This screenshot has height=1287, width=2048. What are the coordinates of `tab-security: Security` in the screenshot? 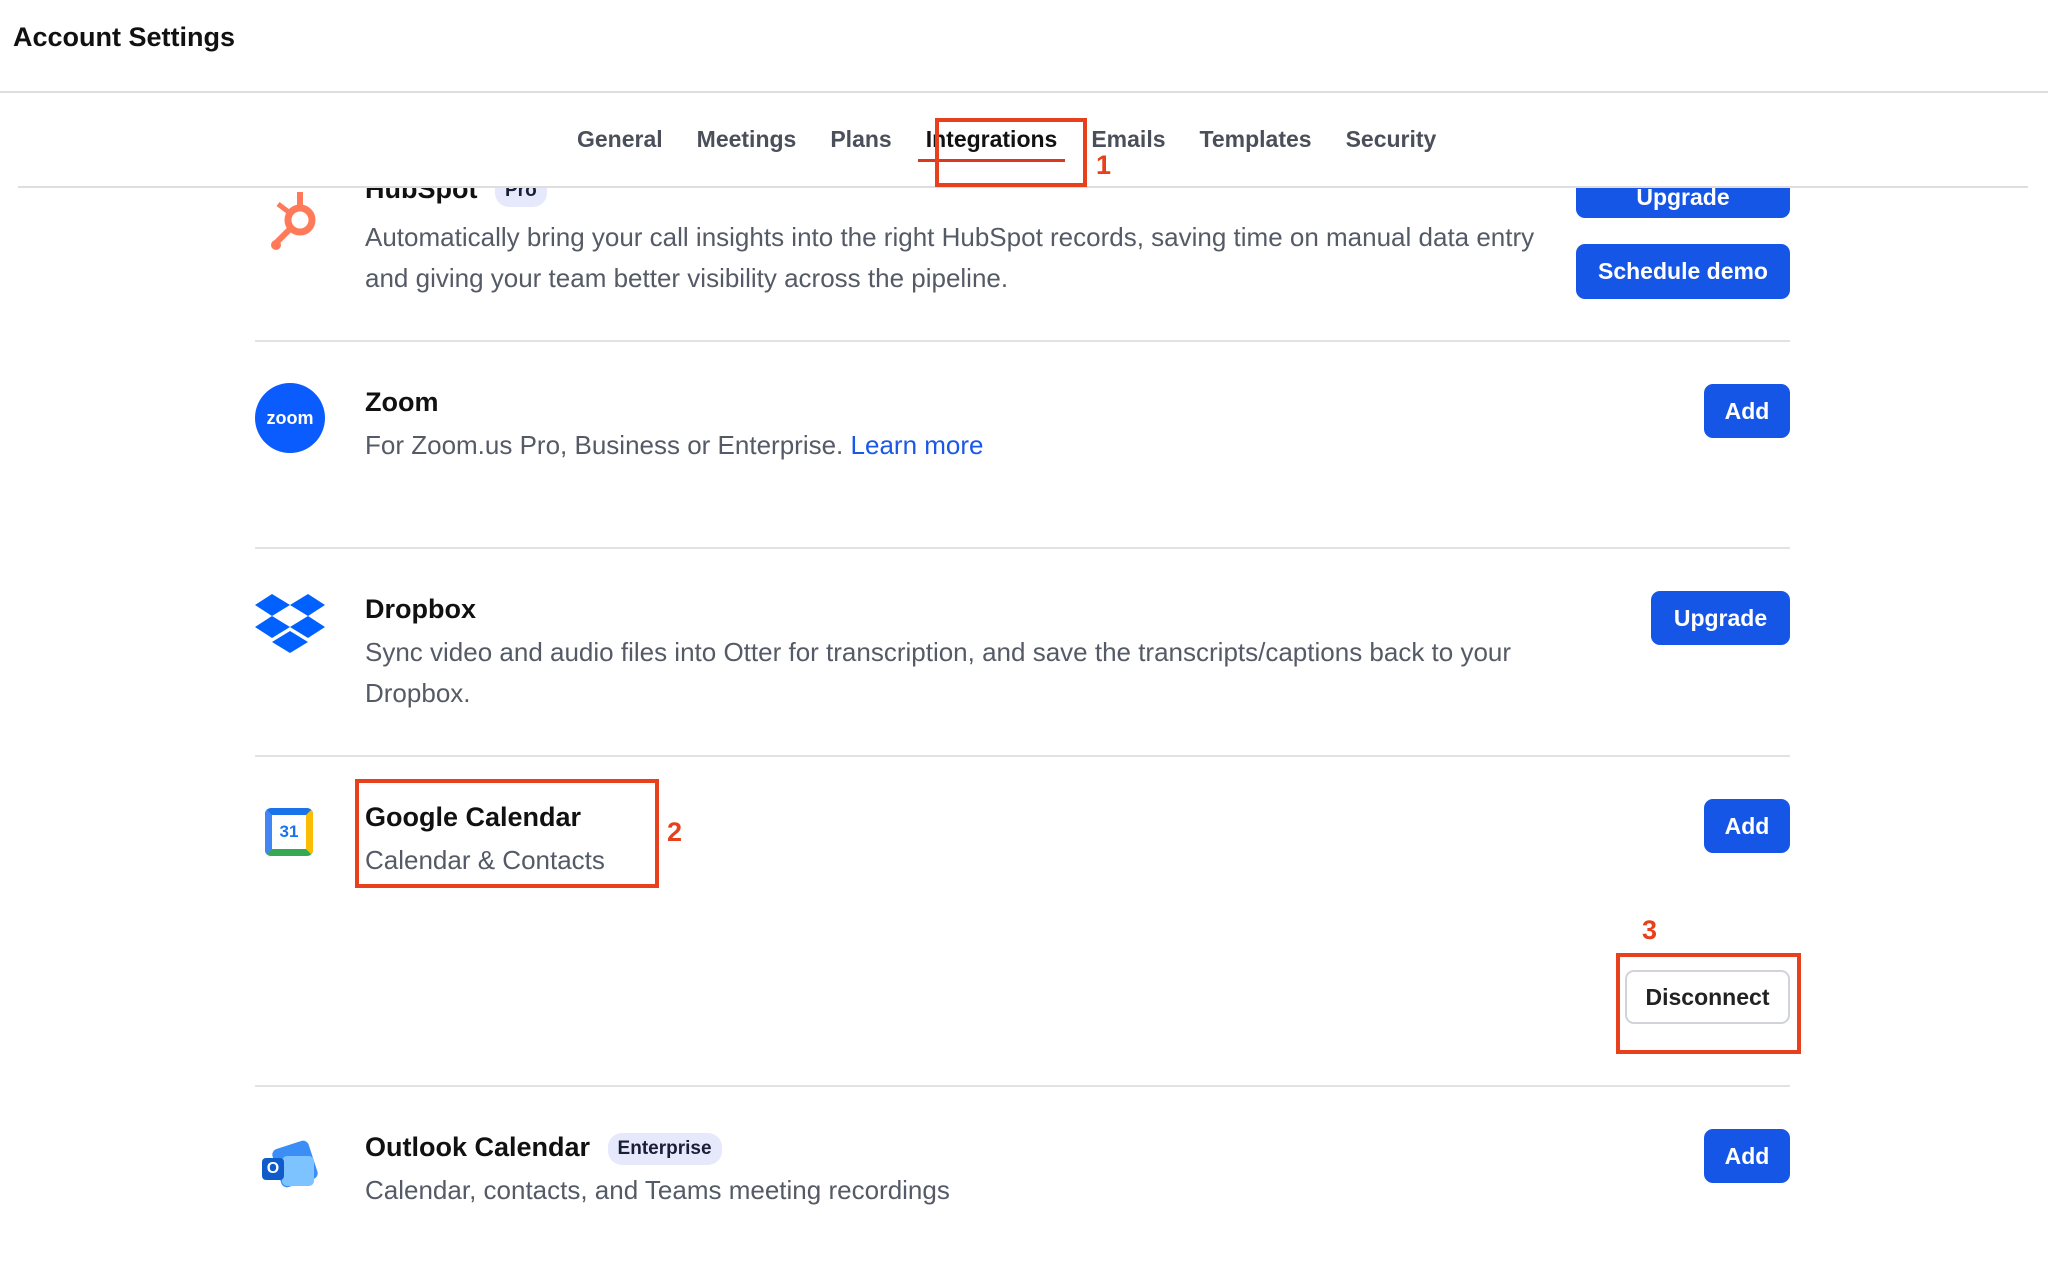 It's located at (1391, 141).